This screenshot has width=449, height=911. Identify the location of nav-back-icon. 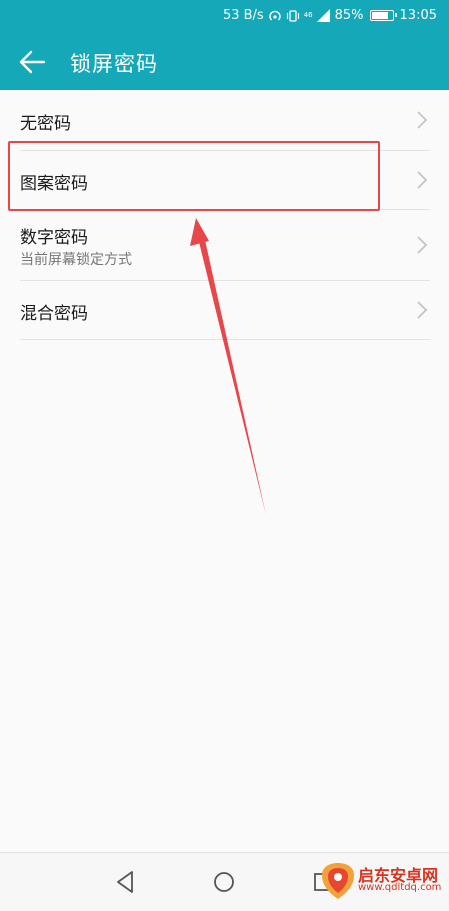
(125, 882).